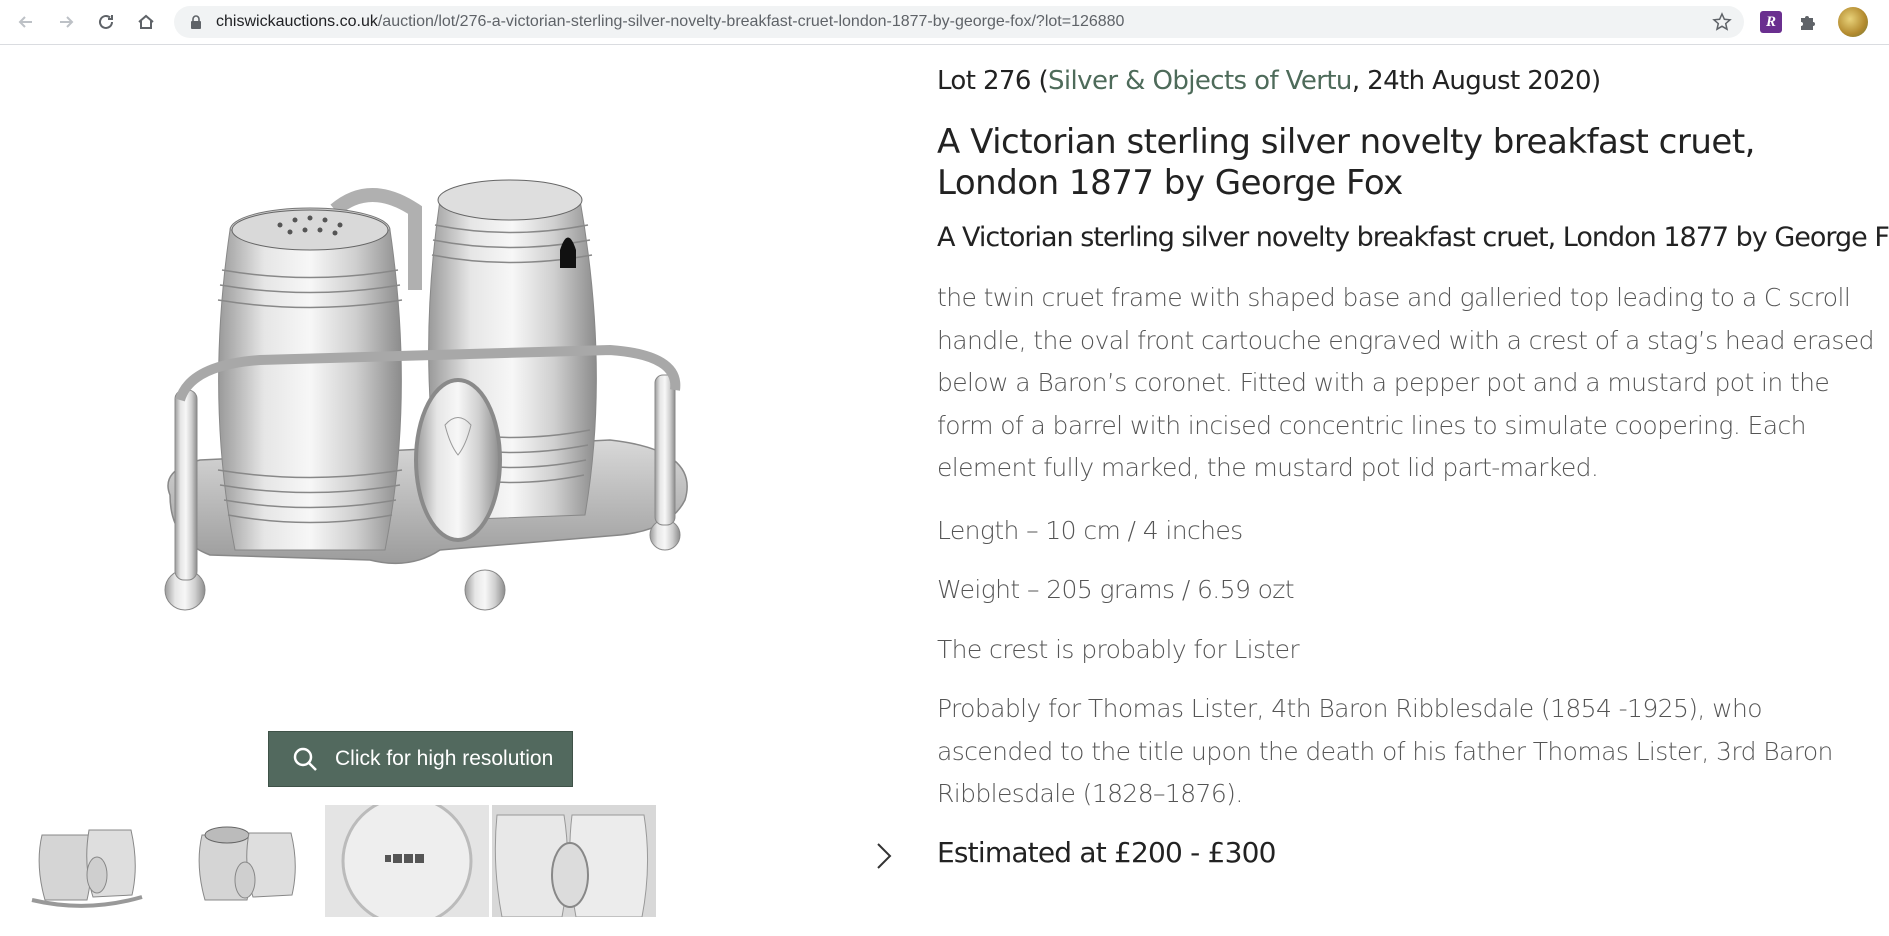 This screenshot has width=1889, height=936. I want to click on arrow-left-icon, so click(25, 22).